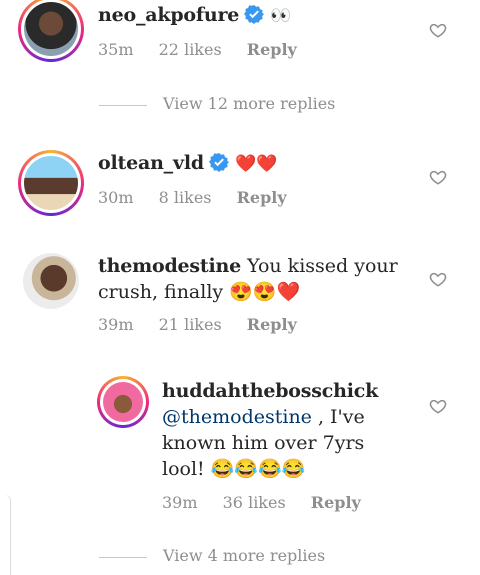 The image size is (480, 575). I want to click on view-more-replies-button: View 4 more replies, so click(244, 555).